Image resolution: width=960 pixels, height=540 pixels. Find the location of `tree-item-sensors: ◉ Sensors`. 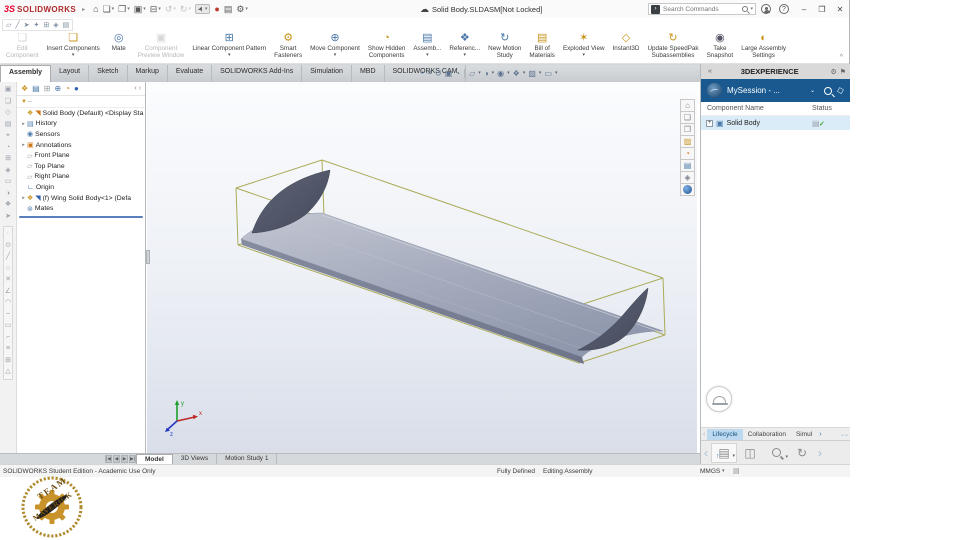

tree-item-sensors: ◉ Sensors is located at coordinates (81, 134).